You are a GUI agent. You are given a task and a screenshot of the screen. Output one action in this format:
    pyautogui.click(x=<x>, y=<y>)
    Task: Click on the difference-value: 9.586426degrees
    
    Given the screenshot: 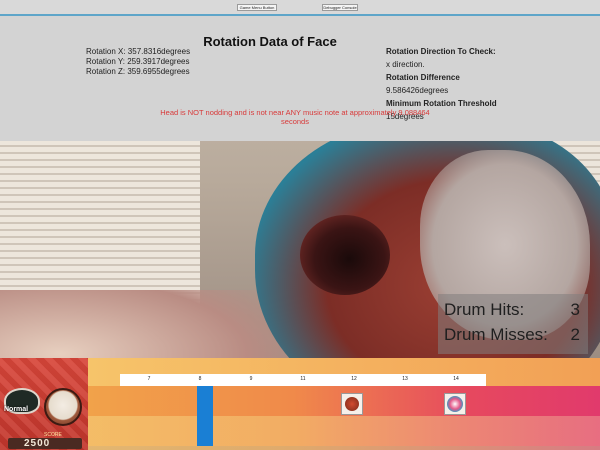 What is the action you would take?
    pyautogui.click(x=417, y=90)
    